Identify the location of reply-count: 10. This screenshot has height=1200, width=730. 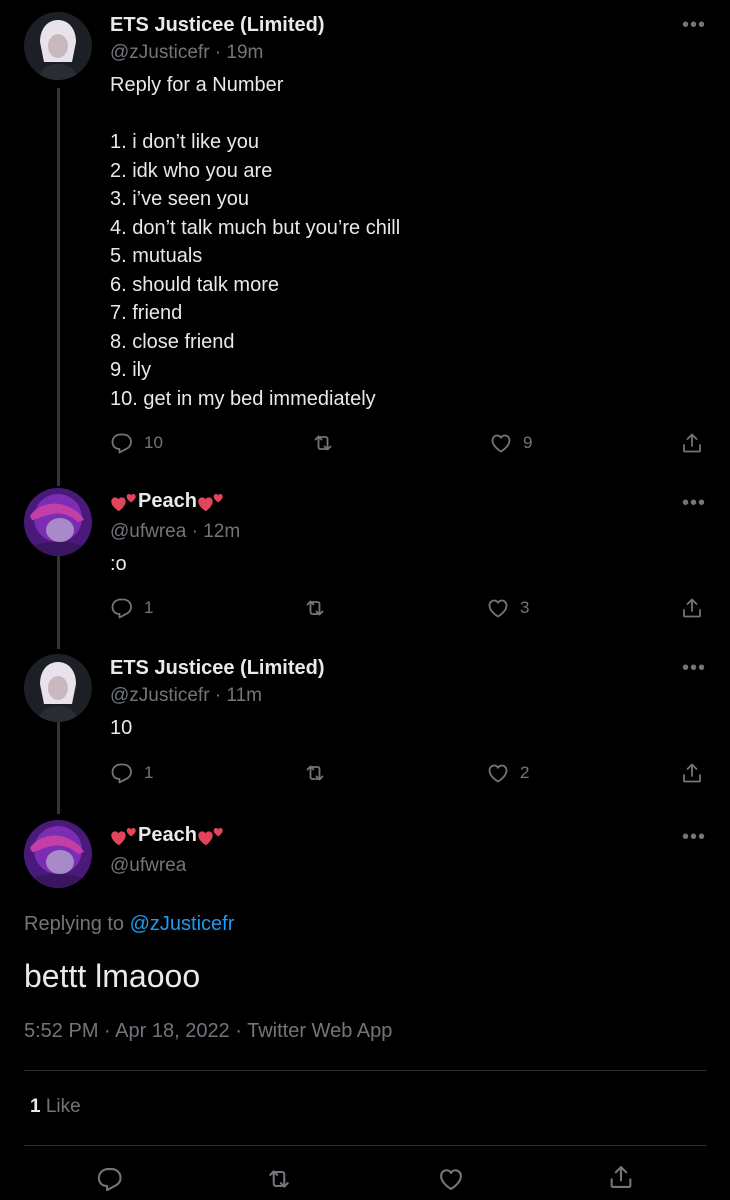
(153, 442).